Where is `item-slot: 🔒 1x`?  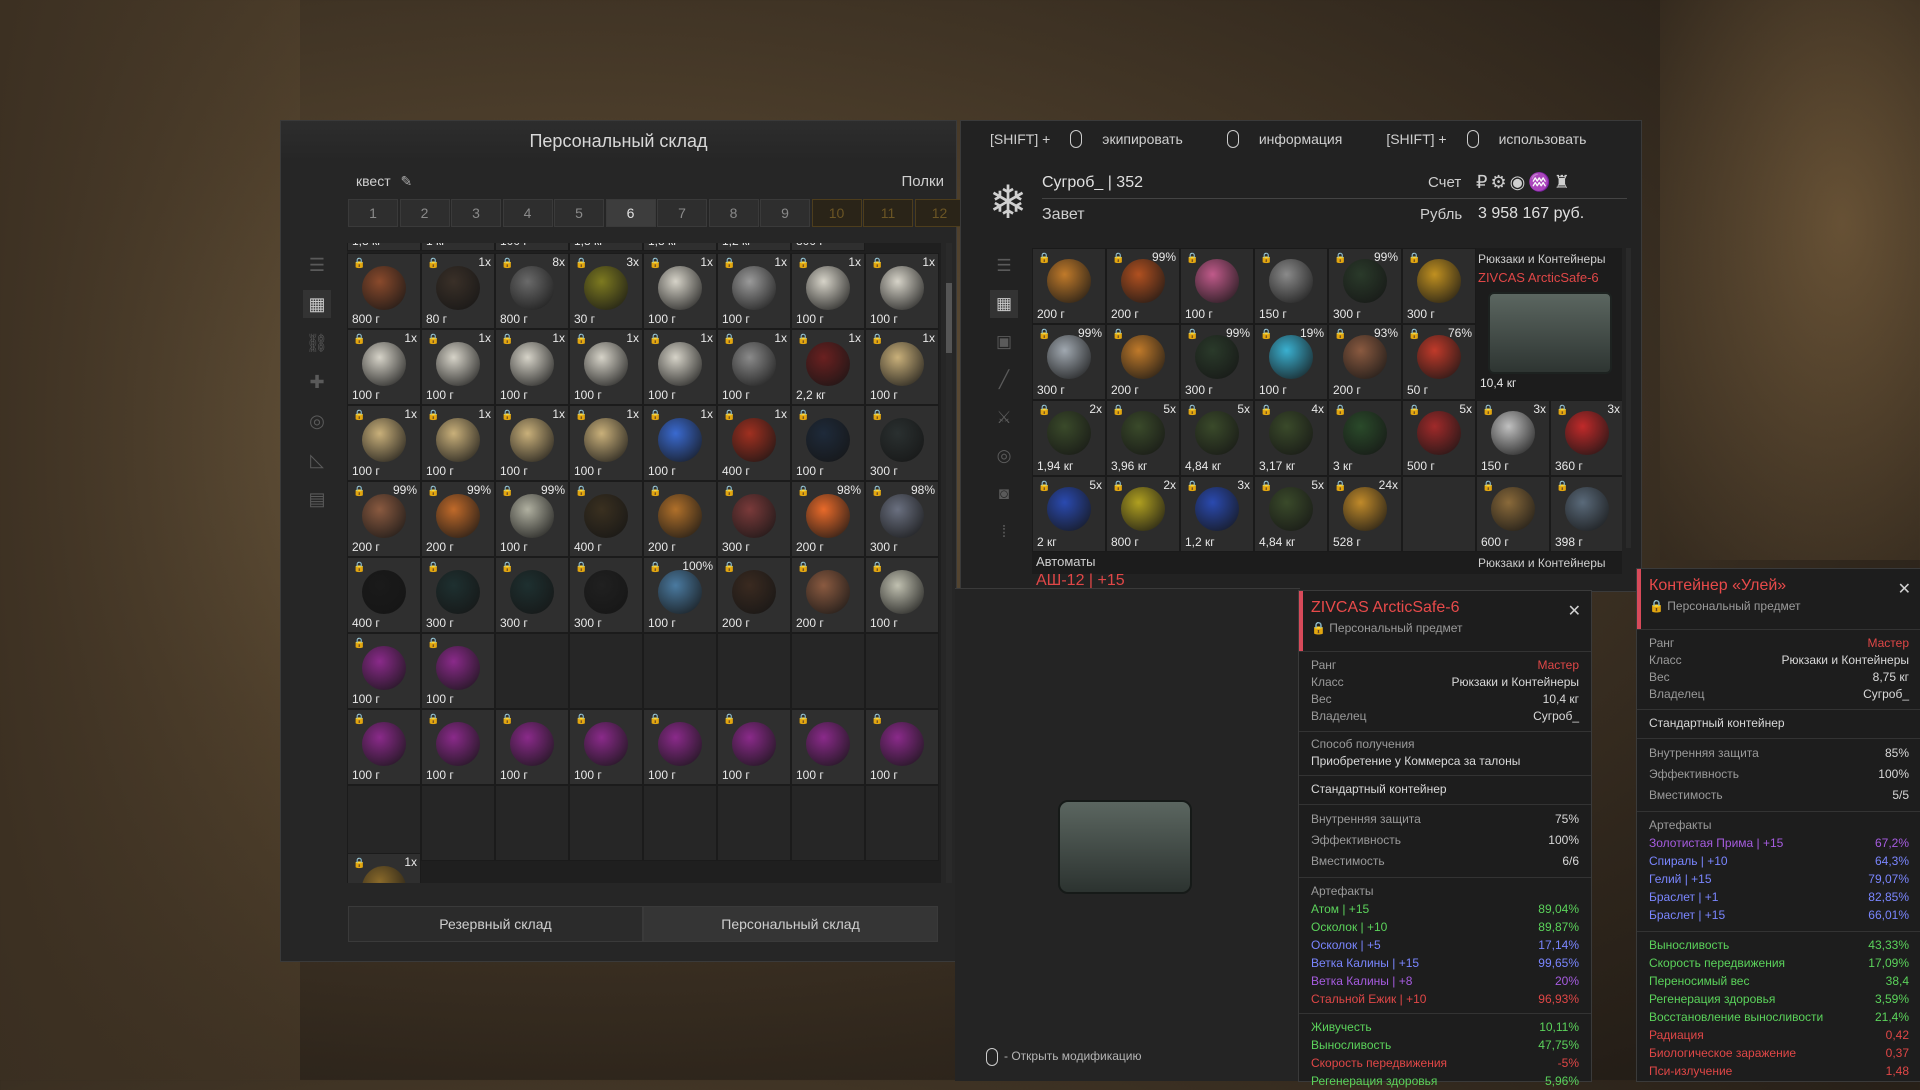 item-slot: 🔒 1x is located at coordinates (384, 868).